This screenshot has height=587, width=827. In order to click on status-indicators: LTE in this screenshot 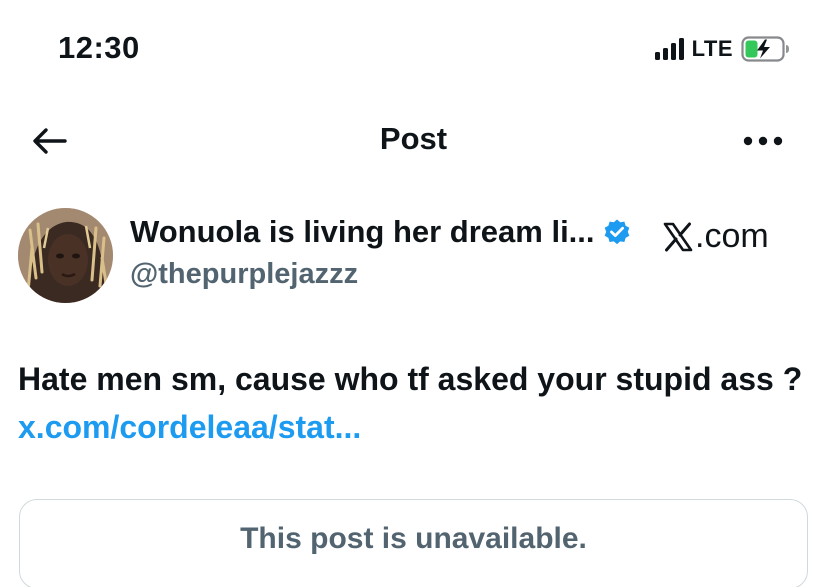, I will do `click(722, 49)`.